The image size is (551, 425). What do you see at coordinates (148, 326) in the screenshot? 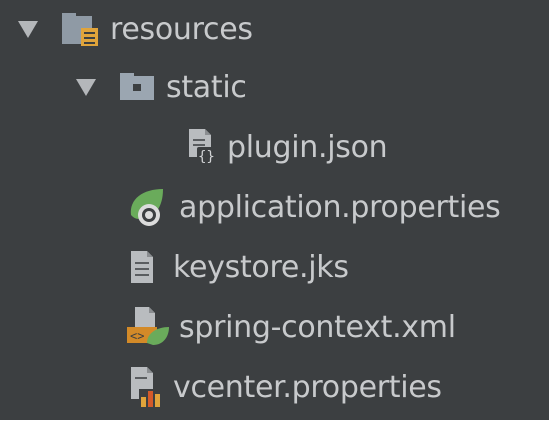
I see `spring-xml-icon: <>` at bounding box center [148, 326].